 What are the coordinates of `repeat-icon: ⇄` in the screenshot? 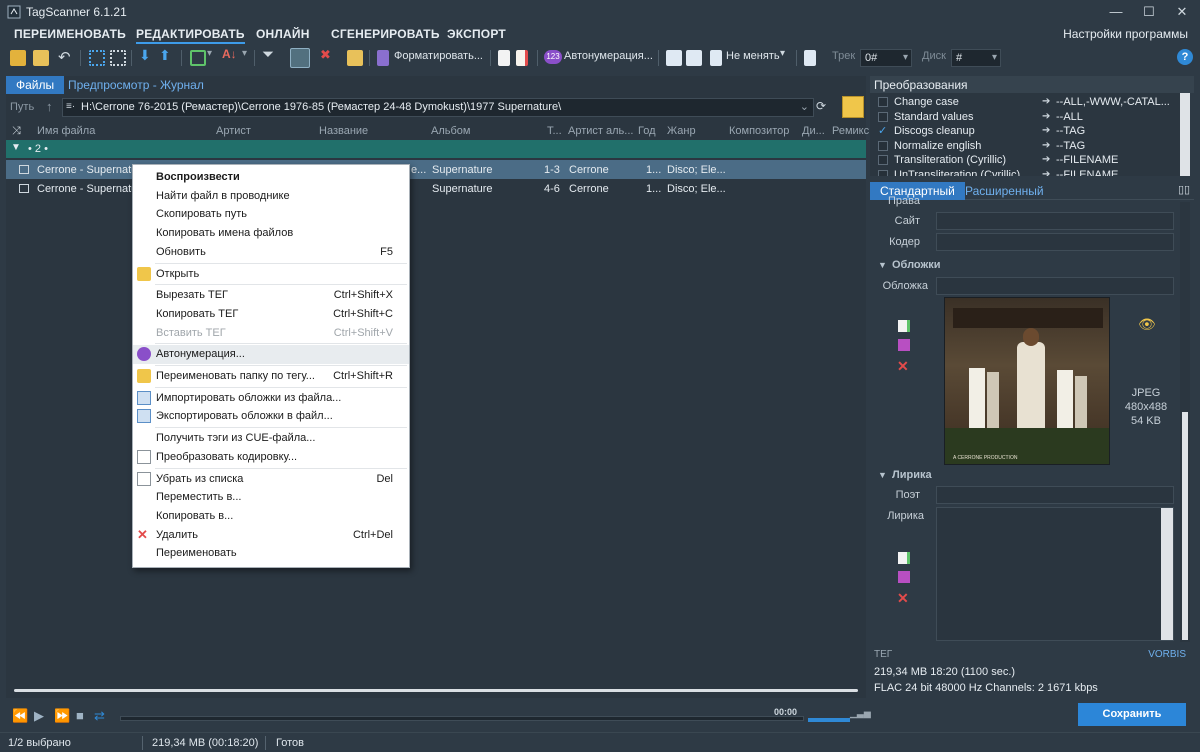 It's located at (99, 716).